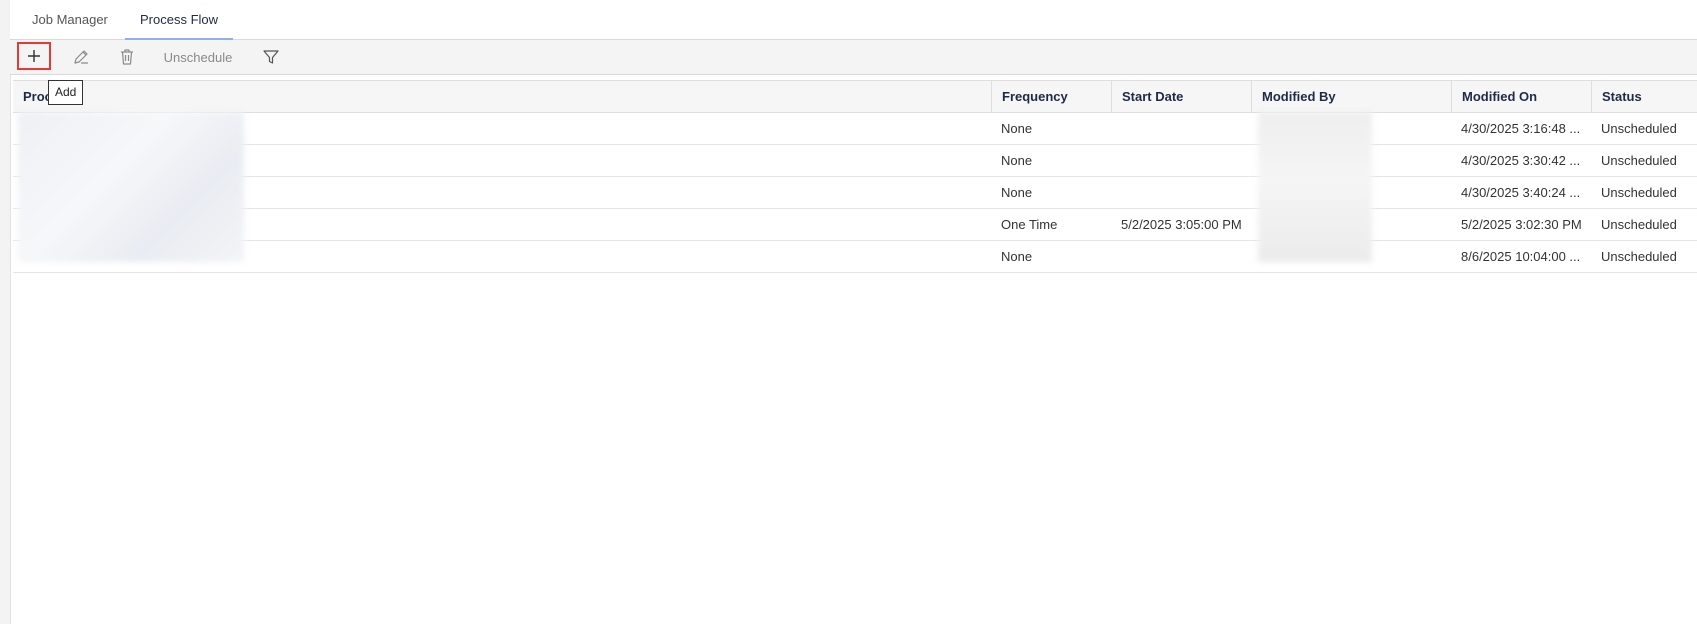 This screenshot has height=624, width=1697. Describe the element at coordinates (502, 96) in the screenshot. I see `column-header-process: Proc` at that location.